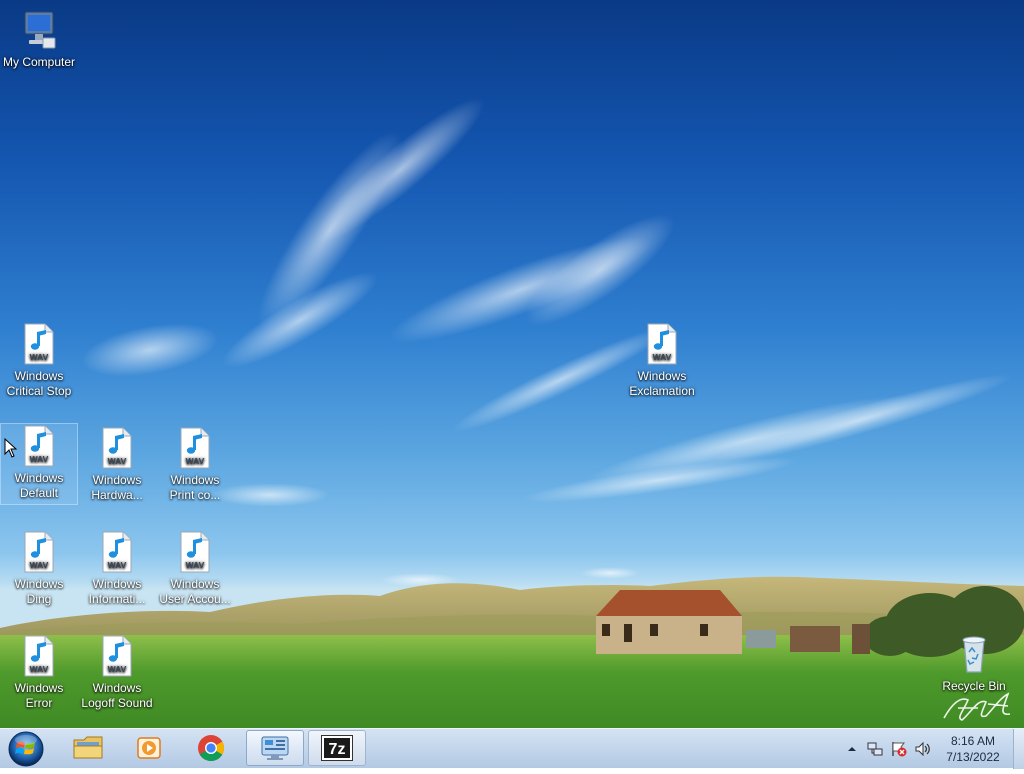  What do you see at coordinates (11, 448) in the screenshot?
I see `mouse-cursor-icon` at bounding box center [11, 448].